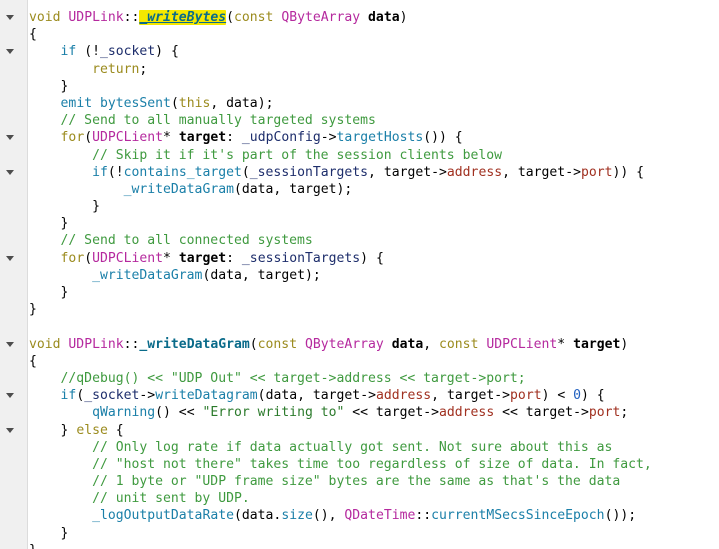 The width and height of the screenshot is (719, 549). Describe the element at coordinates (139, 499) in the screenshot. I see `code-token: // unit sent by UDP.` at that location.